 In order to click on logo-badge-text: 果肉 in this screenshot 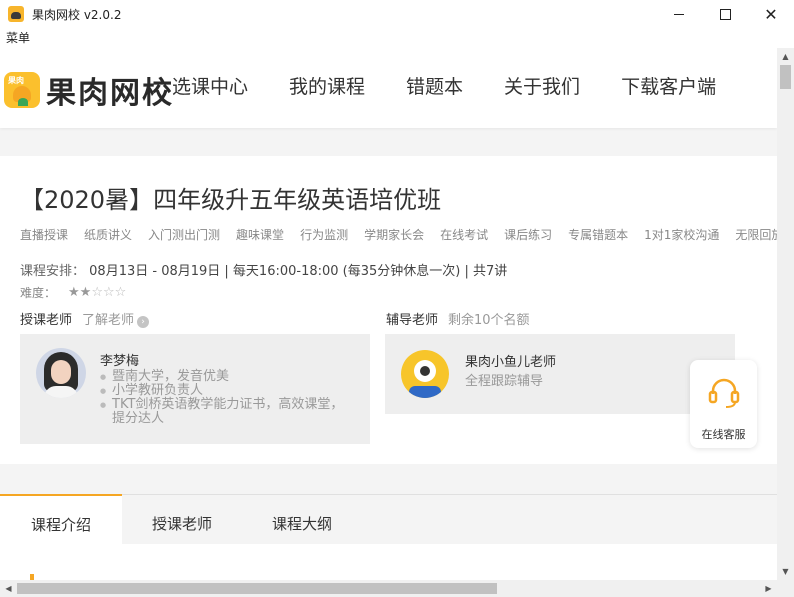, I will do `click(16, 80)`.